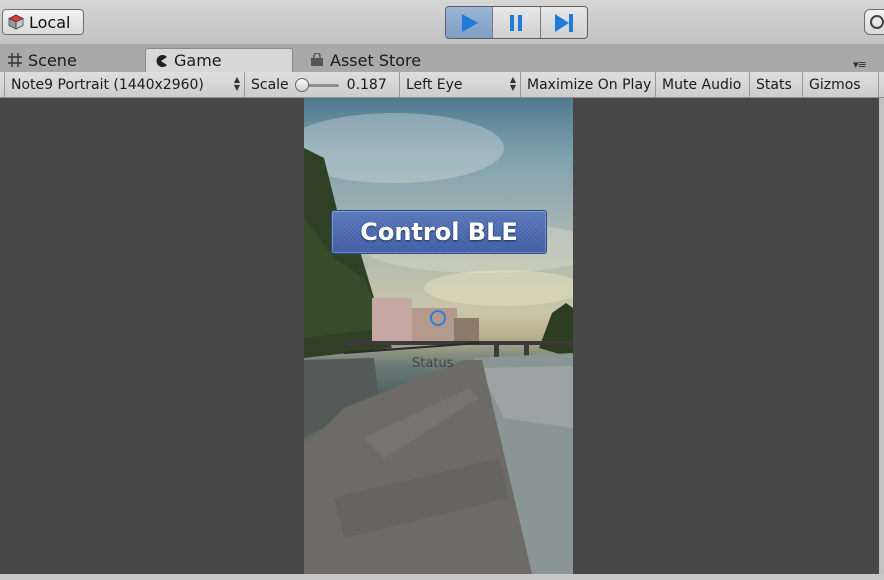 Image resolution: width=884 pixels, height=580 pixels. Describe the element at coordinates (317, 59) in the screenshot. I see `store-bag-icon` at that location.